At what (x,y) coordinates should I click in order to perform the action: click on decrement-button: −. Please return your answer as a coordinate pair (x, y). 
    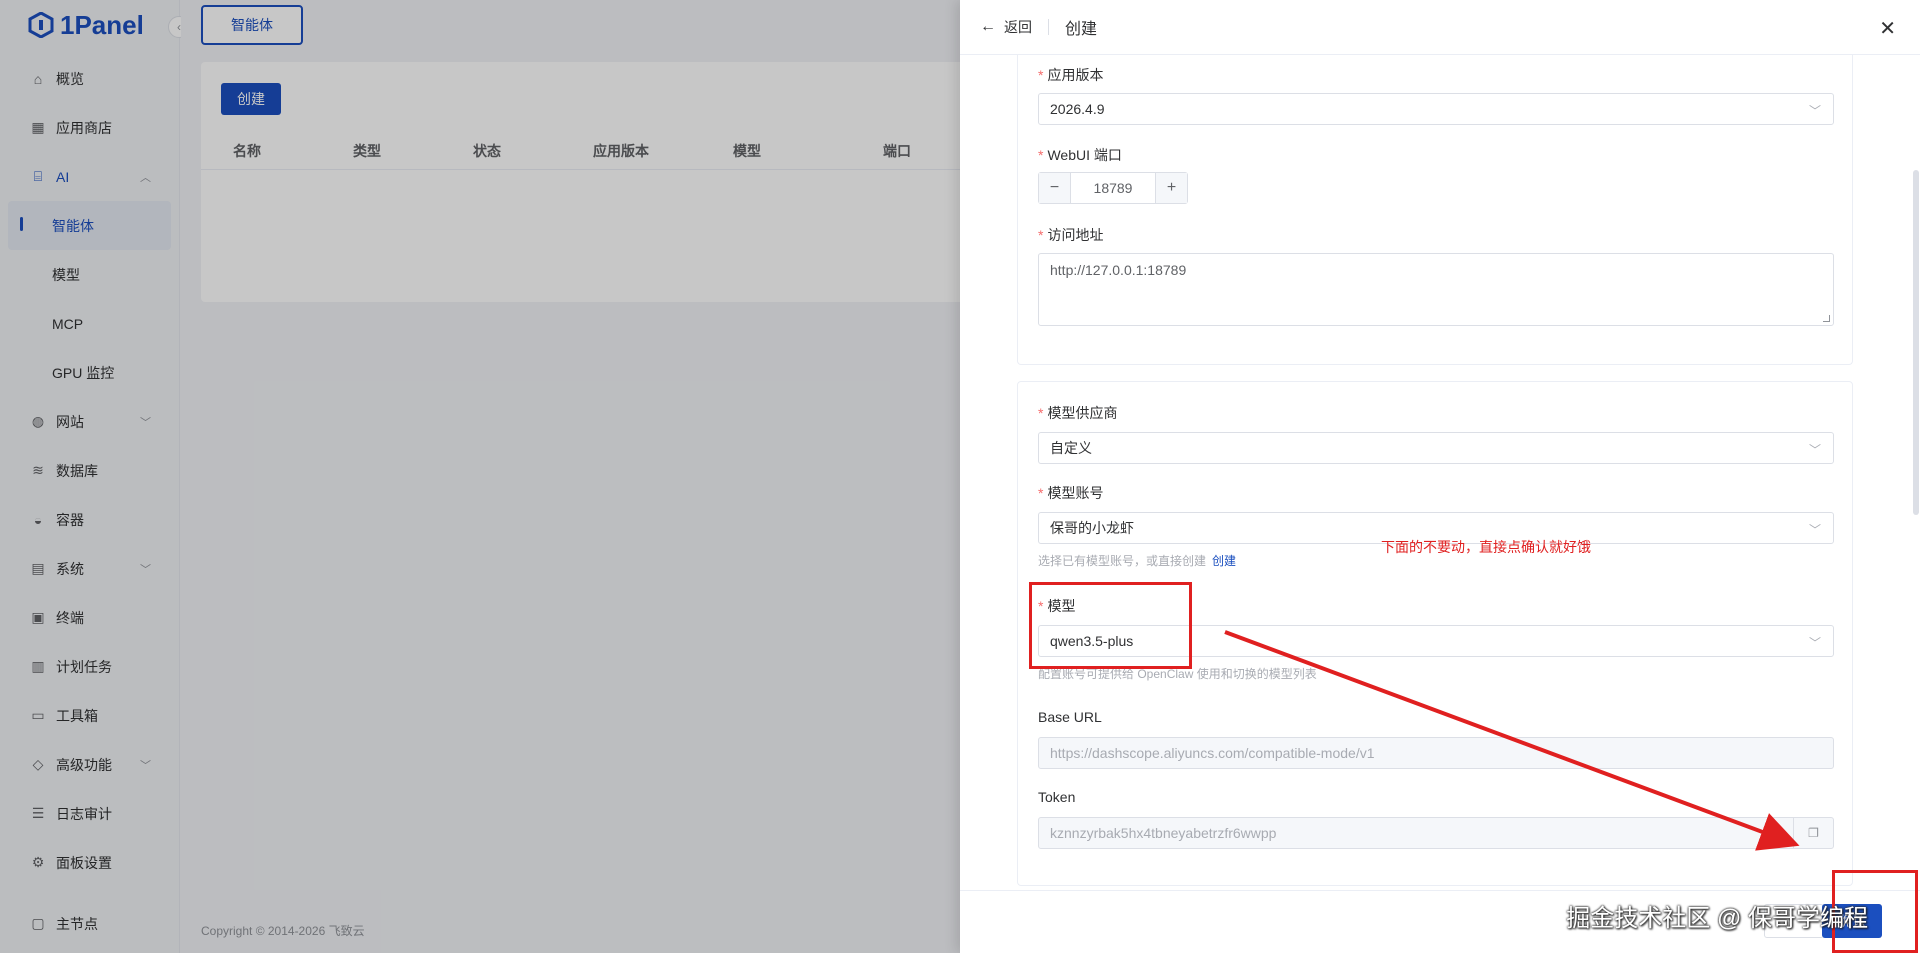
    Looking at the image, I should click on (1055, 188).